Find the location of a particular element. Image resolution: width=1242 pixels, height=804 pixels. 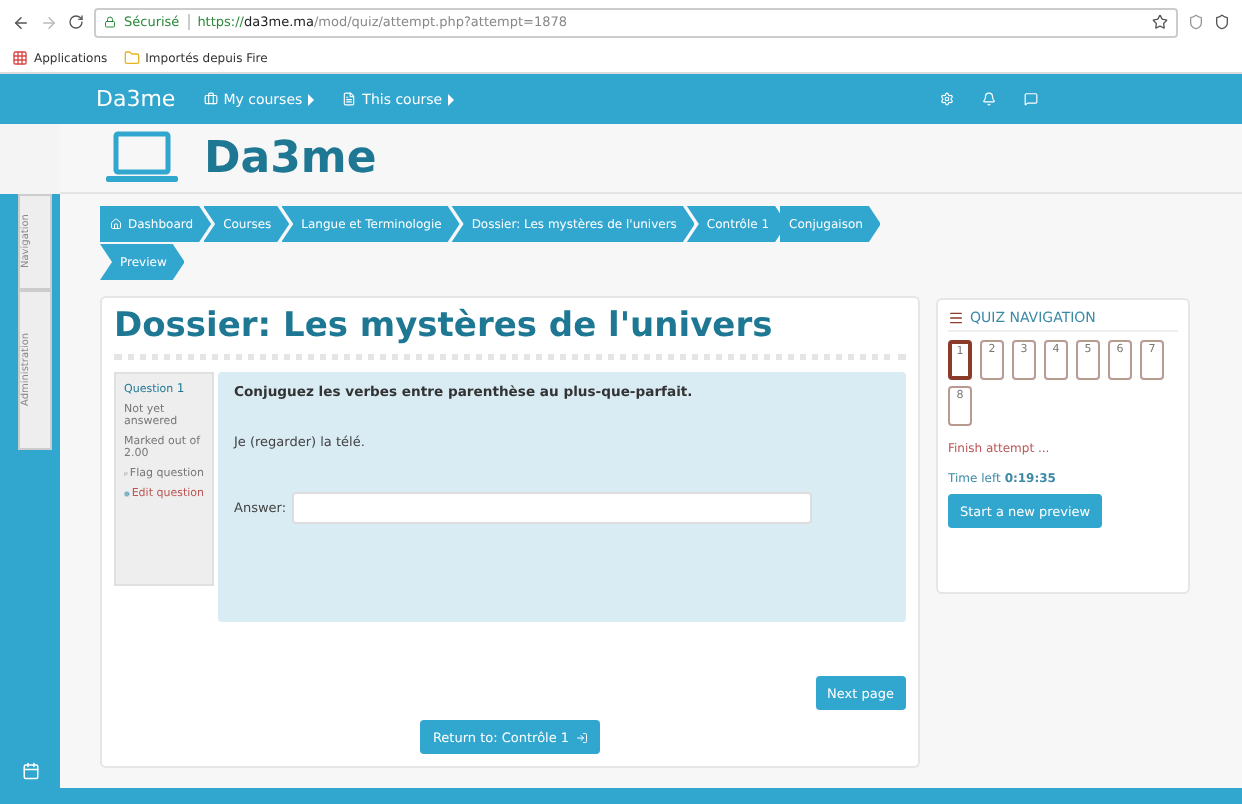

home-icon is located at coordinates (116, 224).